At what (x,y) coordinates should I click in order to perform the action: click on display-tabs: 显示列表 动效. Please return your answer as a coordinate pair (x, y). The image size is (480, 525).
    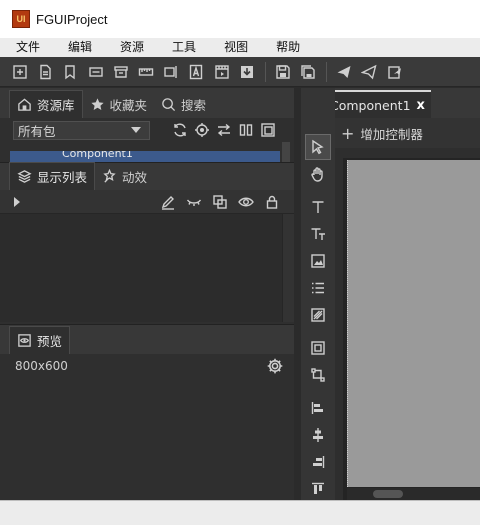
    Looking at the image, I should click on (147, 176).